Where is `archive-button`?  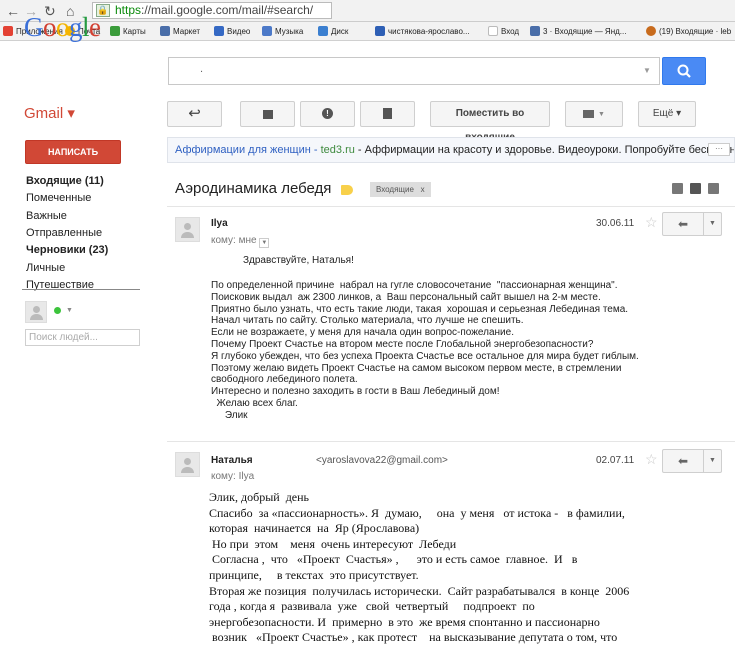
archive-button is located at coordinates (267, 114).